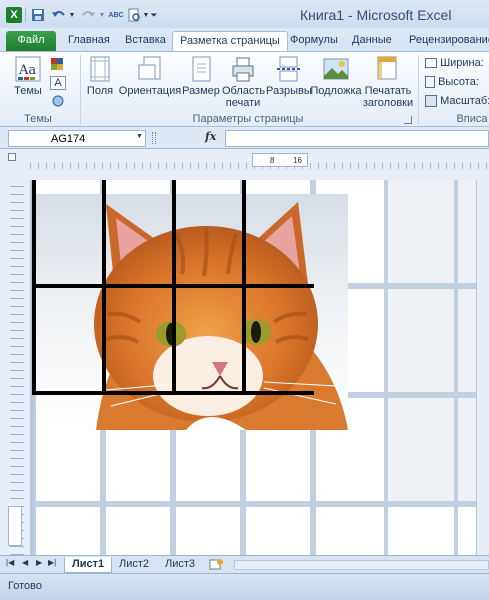 The image size is (489, 600). What do you see at coordinates (149, 68) in the screenshot?
I see `orientation-icon` at bounding box center [149, 68].